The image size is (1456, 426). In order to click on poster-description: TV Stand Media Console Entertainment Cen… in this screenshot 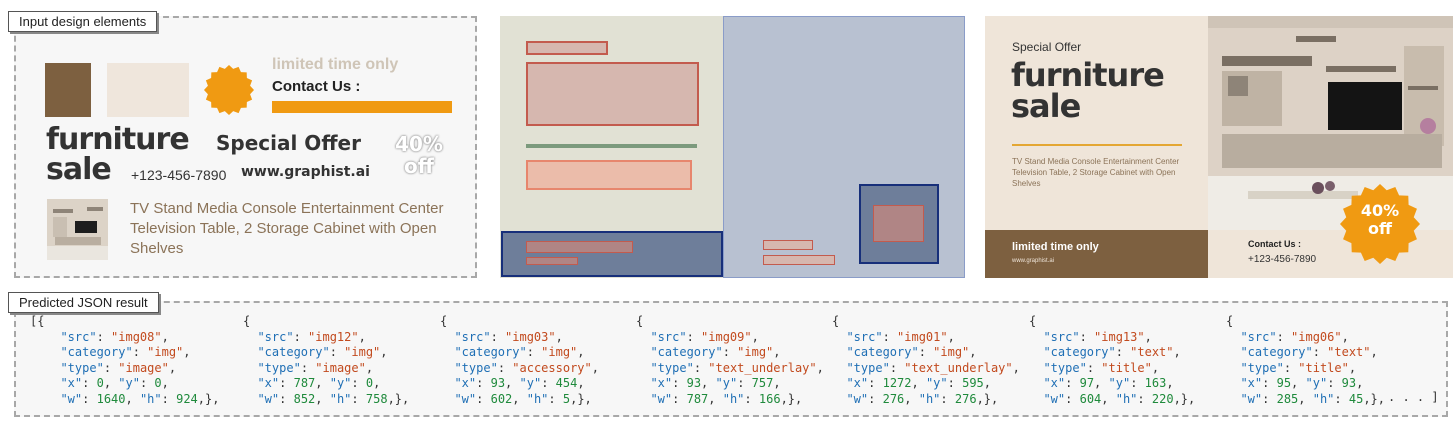, I will do `click(1096, 172)`.